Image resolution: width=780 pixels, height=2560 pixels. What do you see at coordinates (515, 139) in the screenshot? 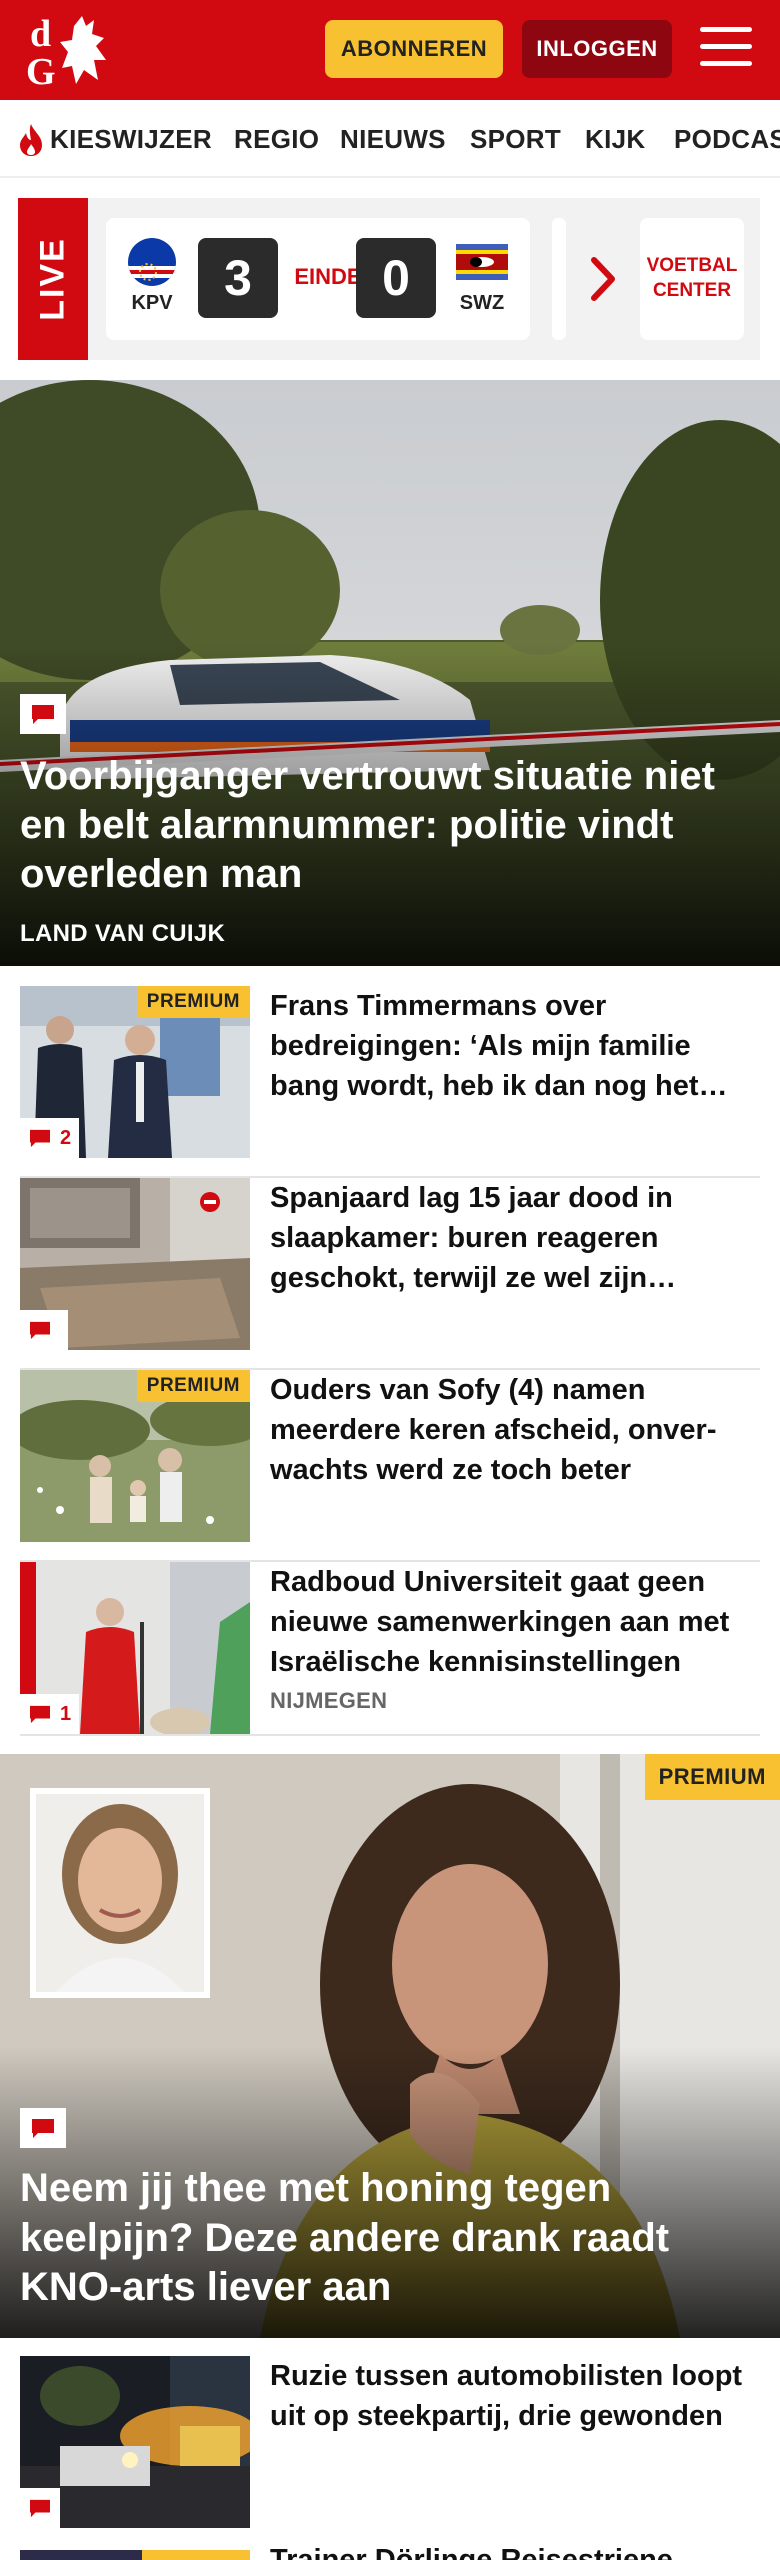
I see `nav-item-sport: SPORT` at bounding box center [515, 139].